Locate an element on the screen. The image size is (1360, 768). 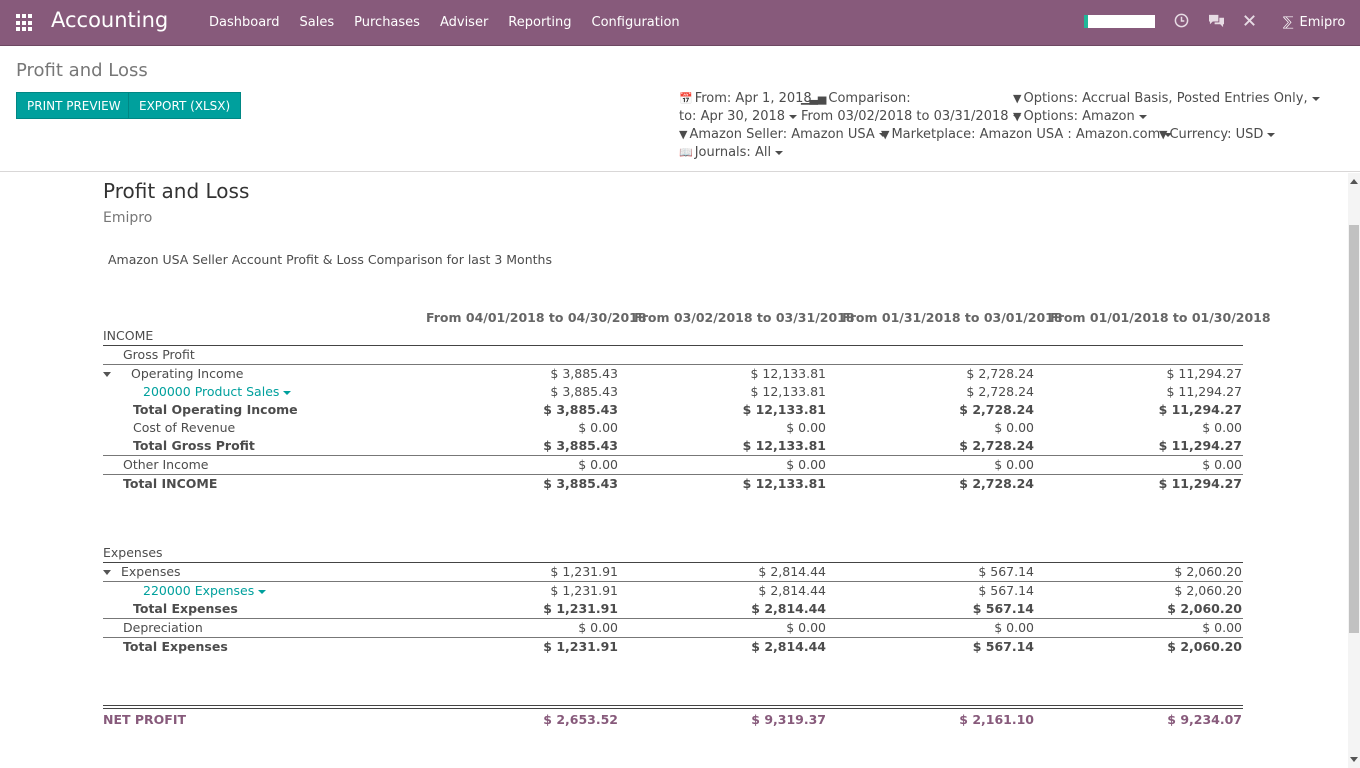
comparison-range-filter: From 03/02/2018 to 03/31/2018 is located at coordinates (911, 116).